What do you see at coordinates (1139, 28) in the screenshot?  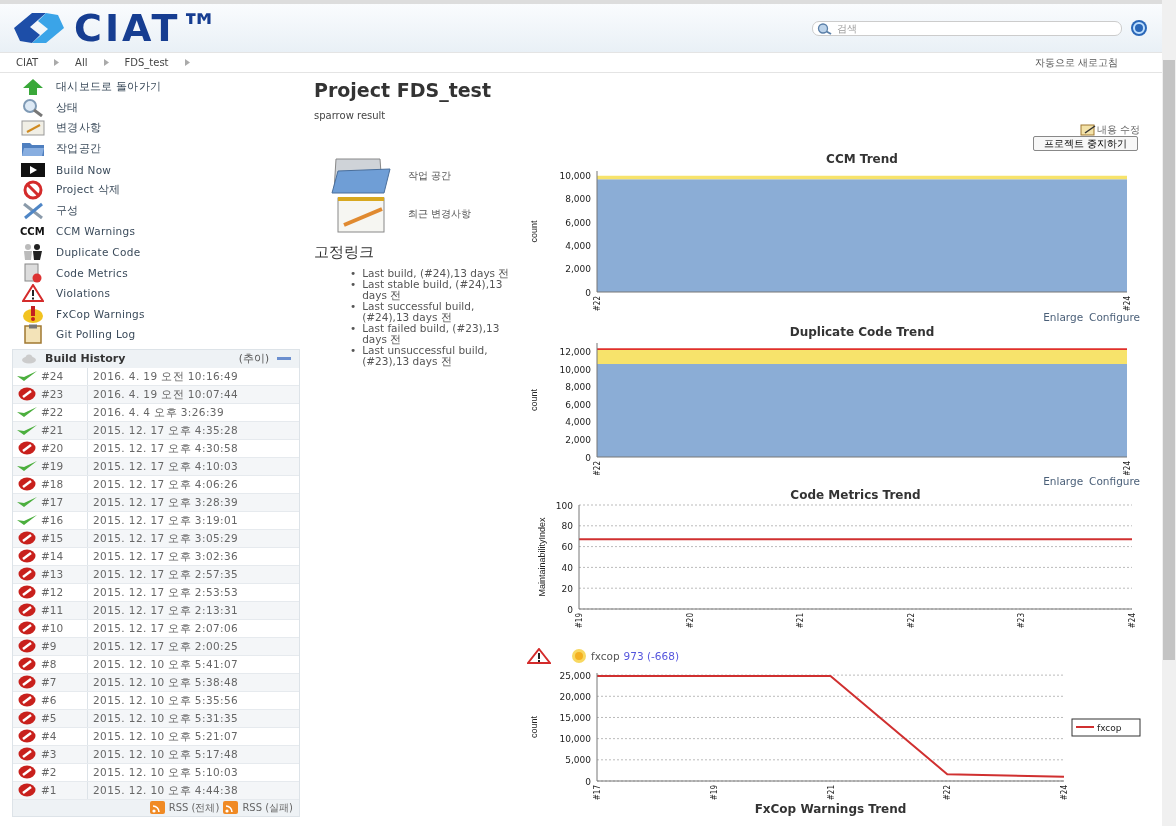 I see `help-icon` at bounding box center [1139, 28].